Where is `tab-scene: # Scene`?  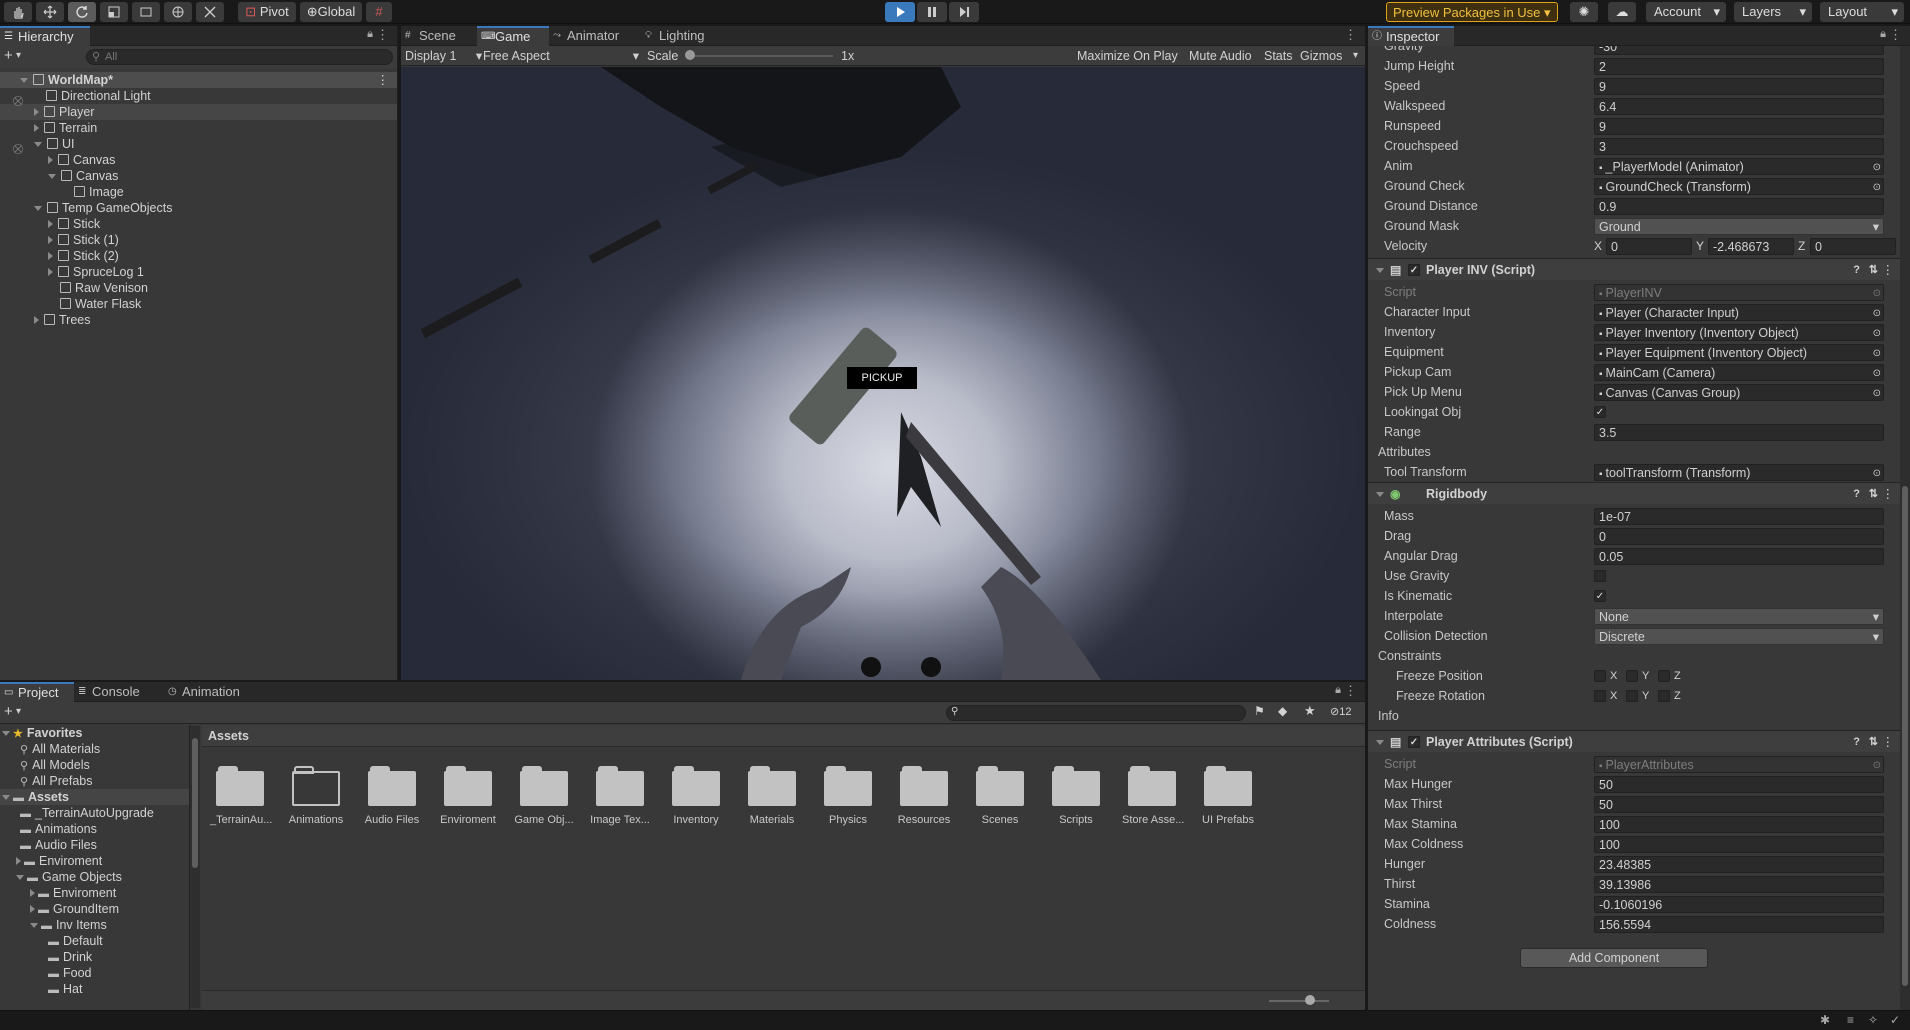 tab-scene: # Scene is located at coordinates (439, 36).